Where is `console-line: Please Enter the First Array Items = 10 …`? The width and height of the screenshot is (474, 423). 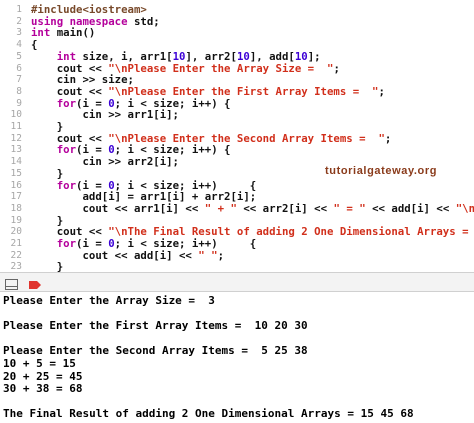 console-line: Please Enter the First Array Items = 10 … is located at coordinates (155, 326).